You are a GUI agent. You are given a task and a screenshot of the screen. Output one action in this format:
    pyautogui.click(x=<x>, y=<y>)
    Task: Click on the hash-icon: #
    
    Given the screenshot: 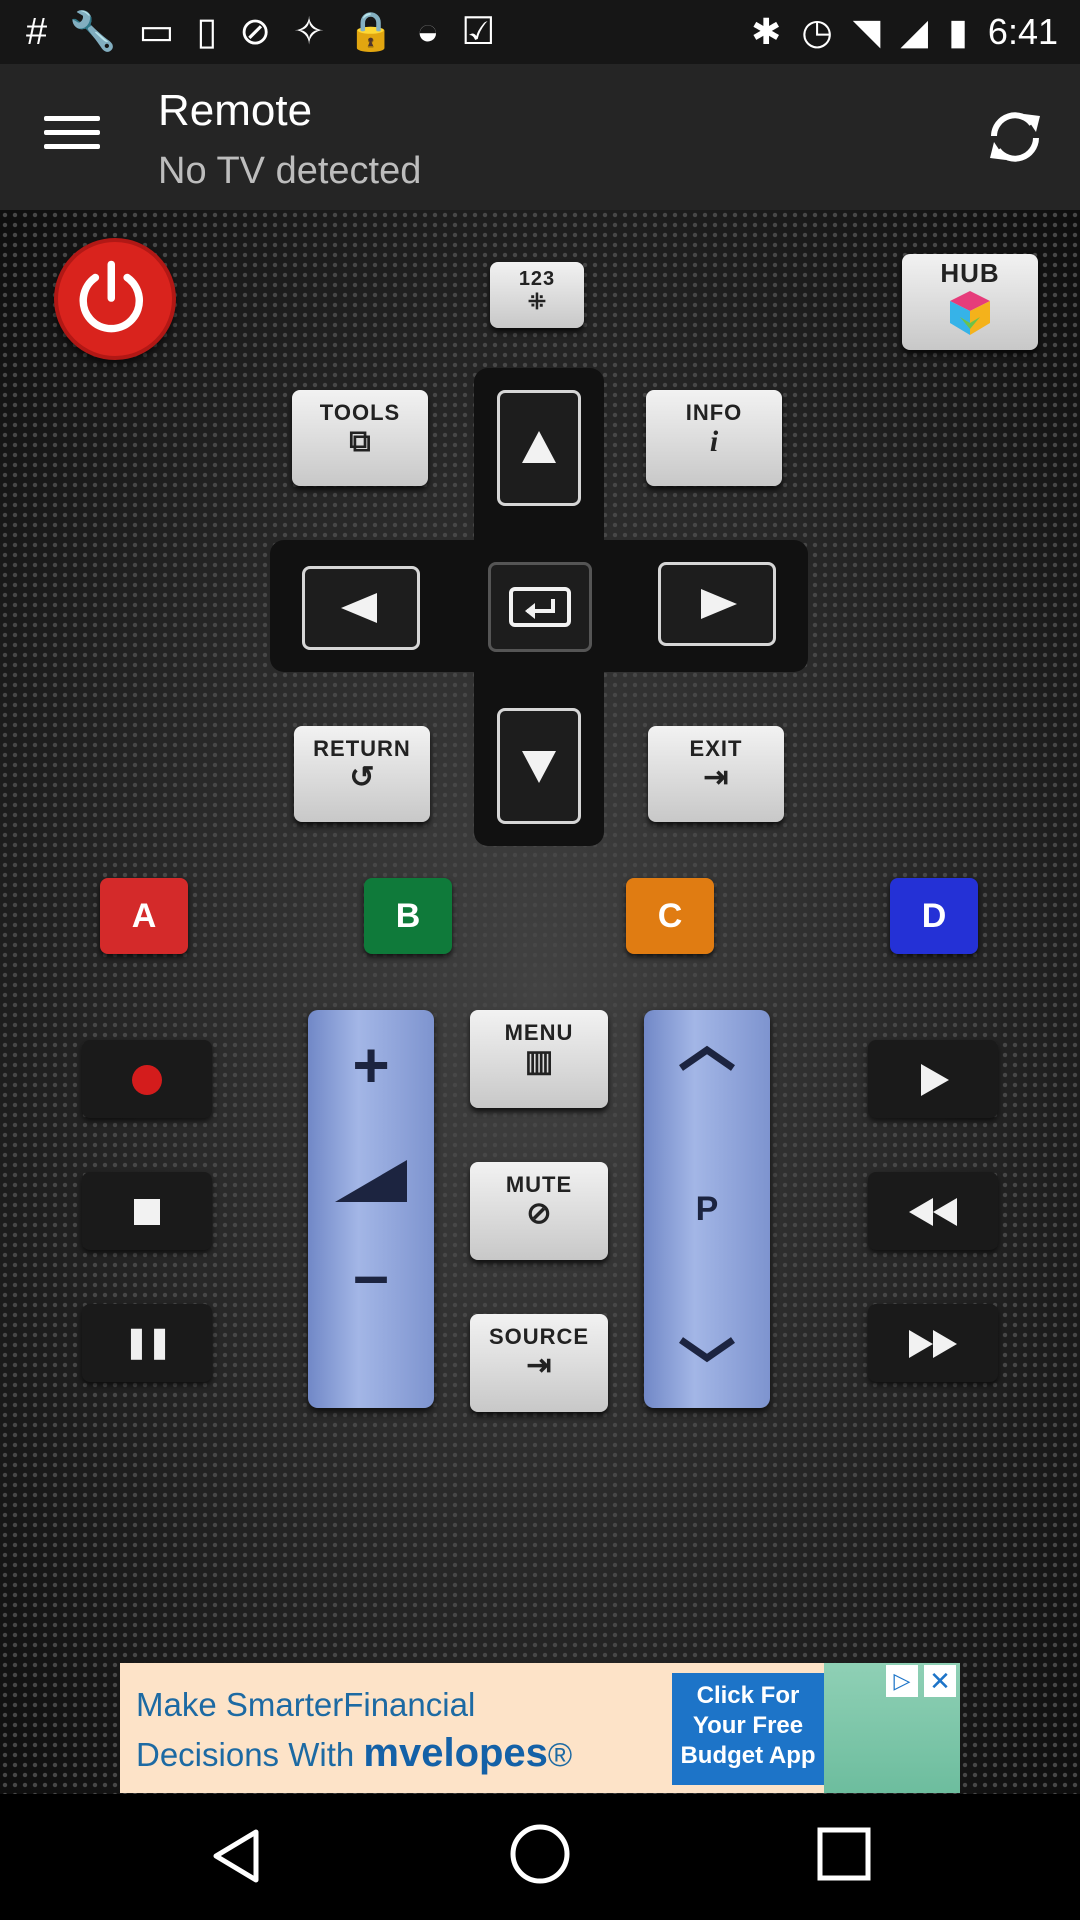 What is the action you would take?
    pyautogui.click(x=37, y=32)
    